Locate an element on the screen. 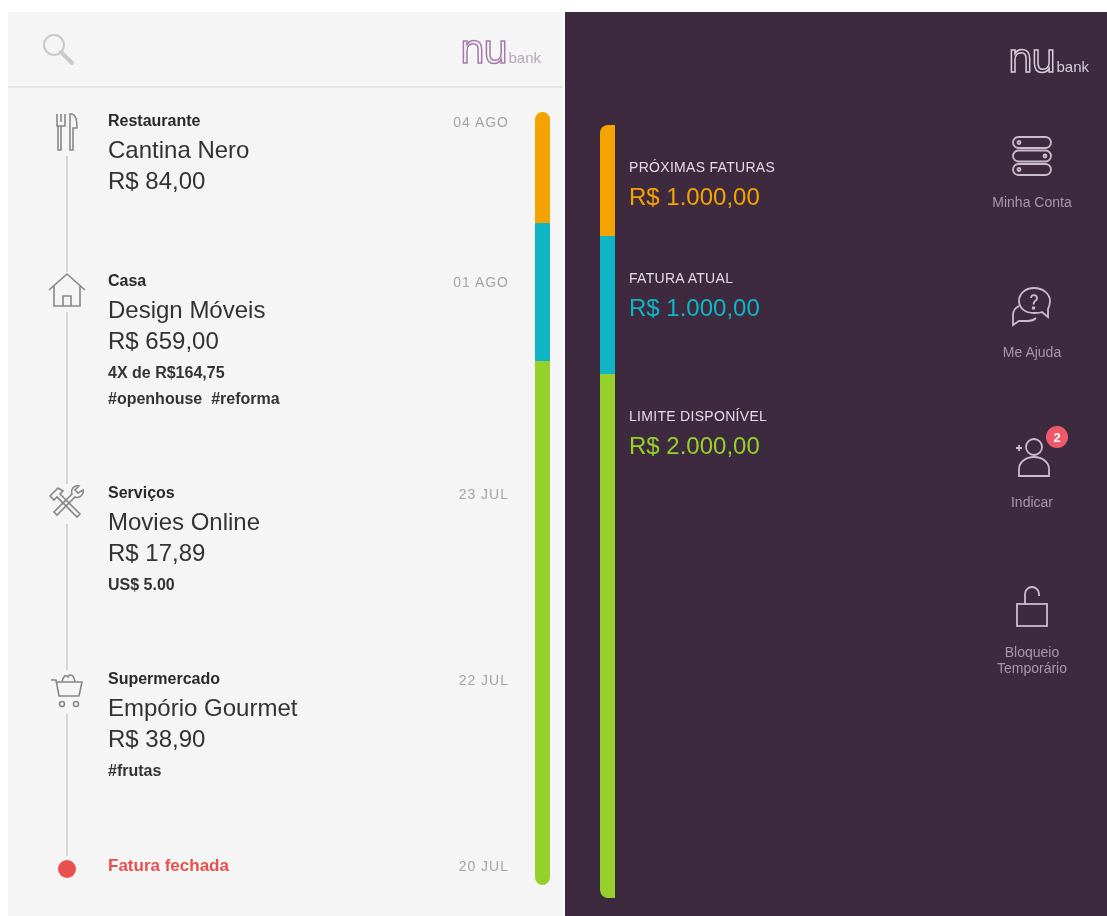  date-label: 20 JUL is located at coordinates (484, 866).